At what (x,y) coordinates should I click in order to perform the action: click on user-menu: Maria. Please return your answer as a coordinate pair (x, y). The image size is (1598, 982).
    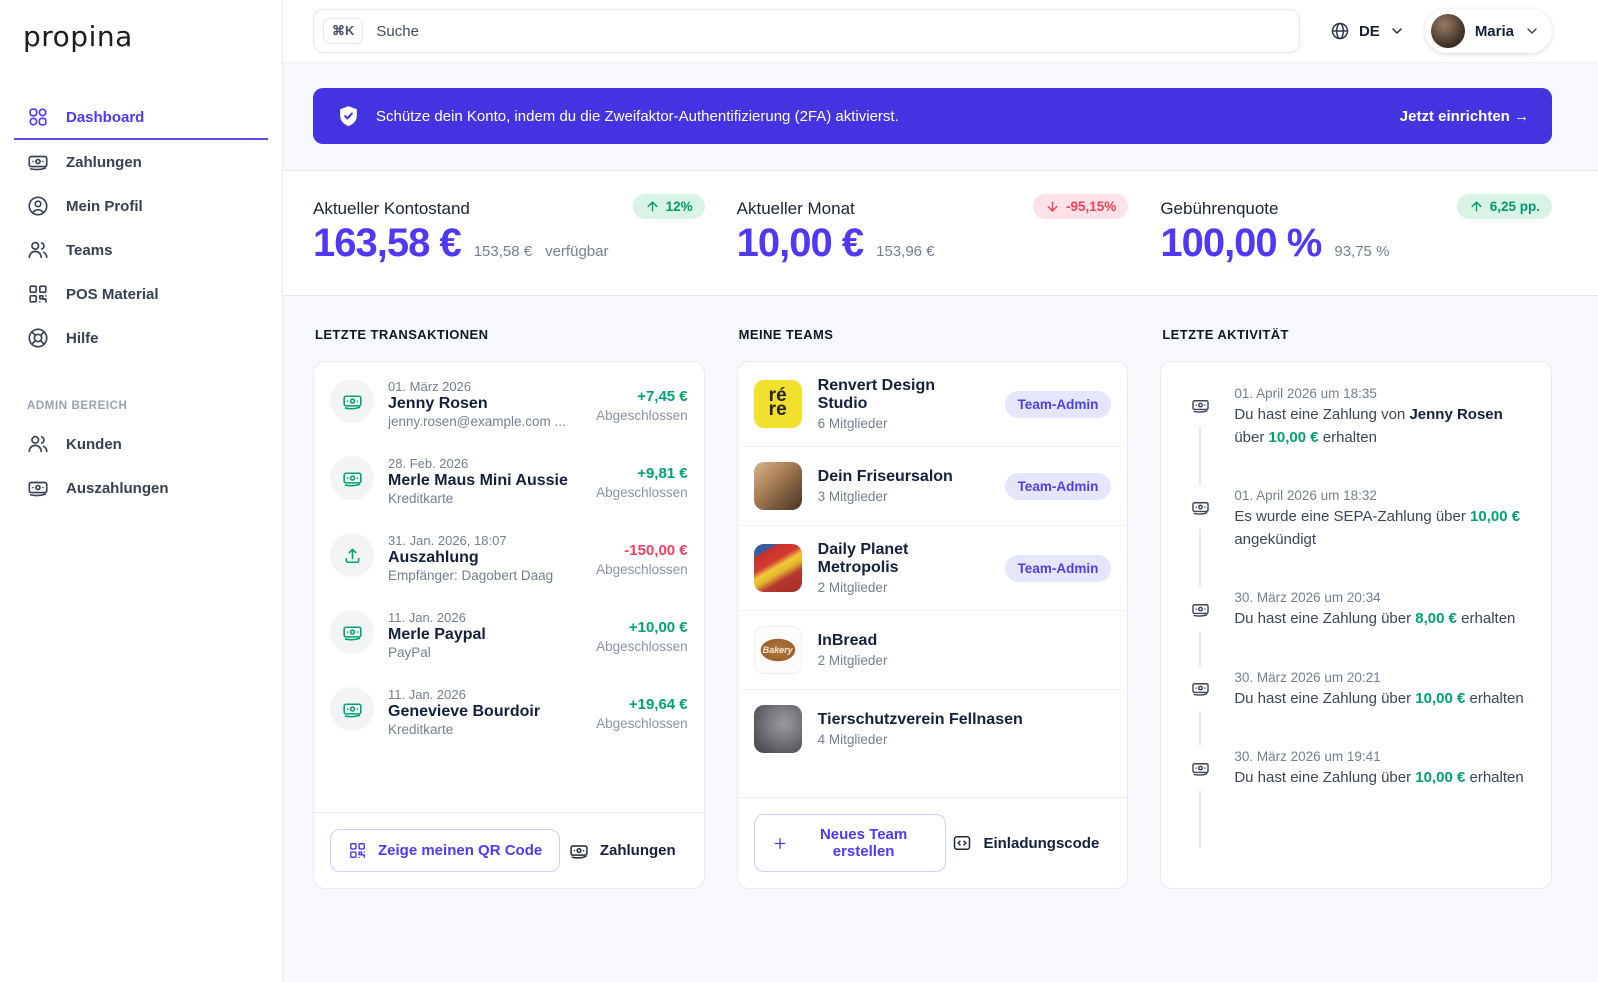
    Looking at the image, I should click on (1488, 31).